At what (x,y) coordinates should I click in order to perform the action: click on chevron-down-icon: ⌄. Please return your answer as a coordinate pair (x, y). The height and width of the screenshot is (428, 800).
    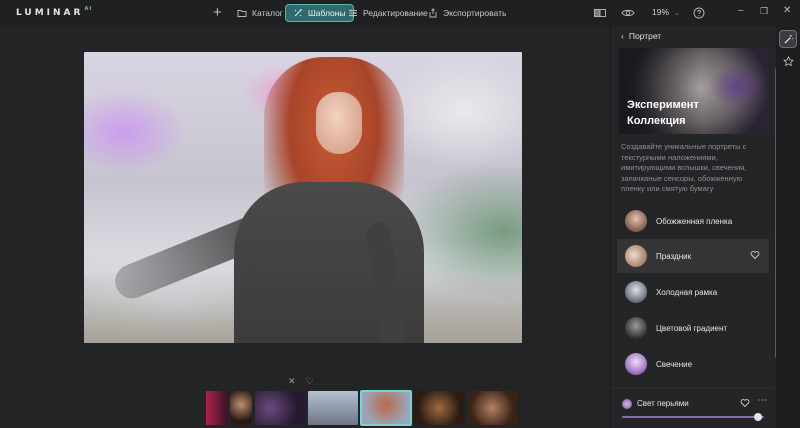
    Looking at the image, I should click on (677, 13).